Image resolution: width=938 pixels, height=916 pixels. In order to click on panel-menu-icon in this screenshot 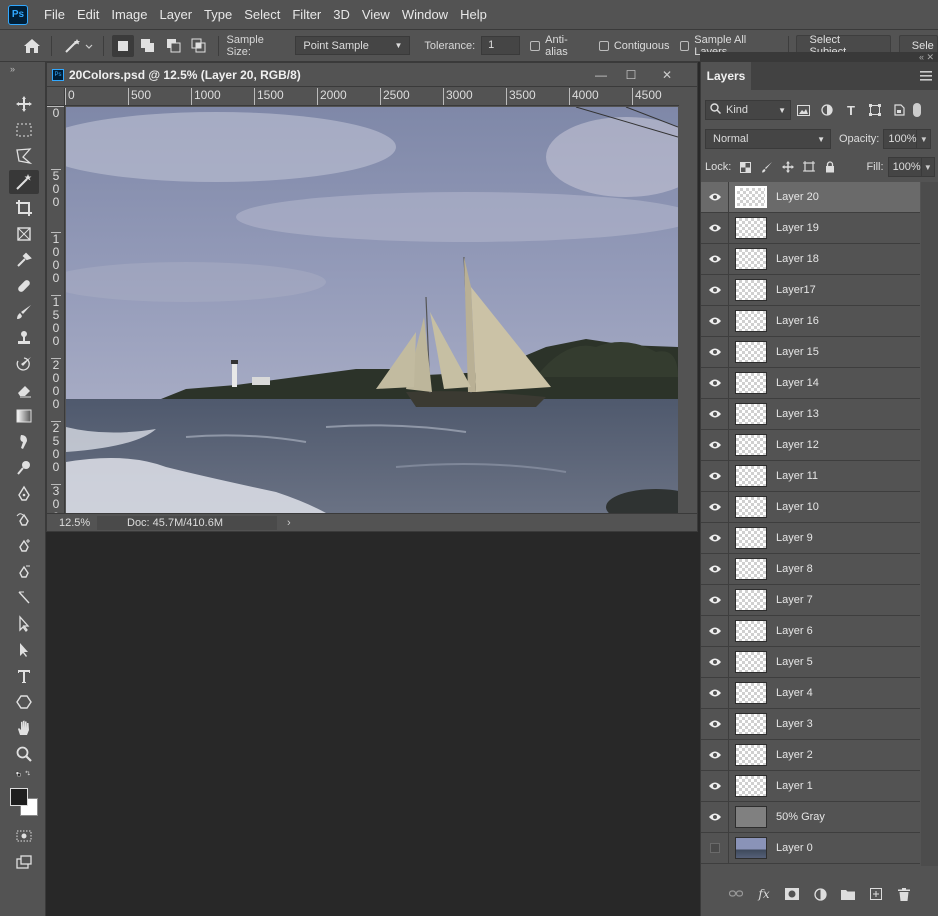, I will do `click(926, 75)`.